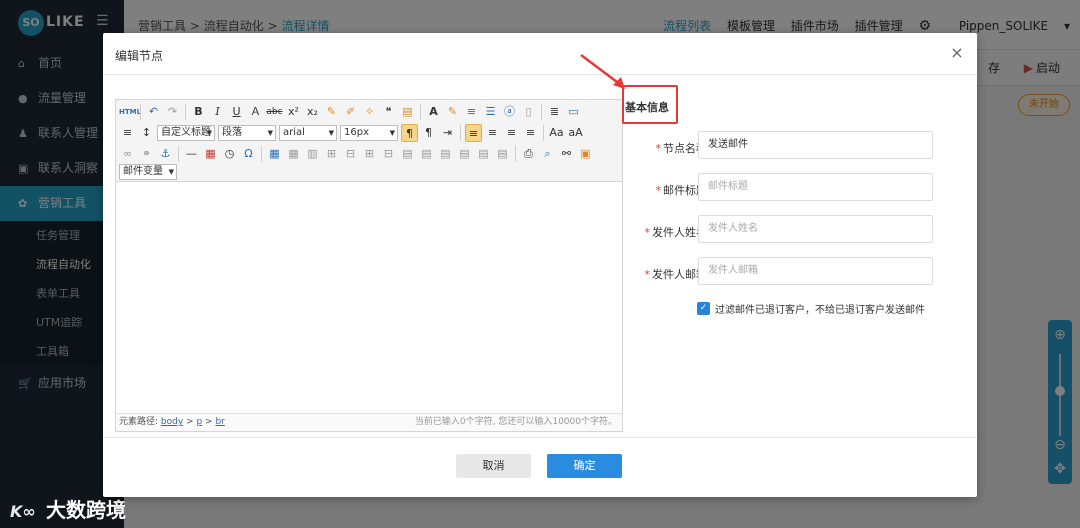 This screenshot has height=528, width=1080. Describe the element at coordinates (312, 154) in the screenshot. I see `insert-paragraph-before-table-icon: ▥` at that location.